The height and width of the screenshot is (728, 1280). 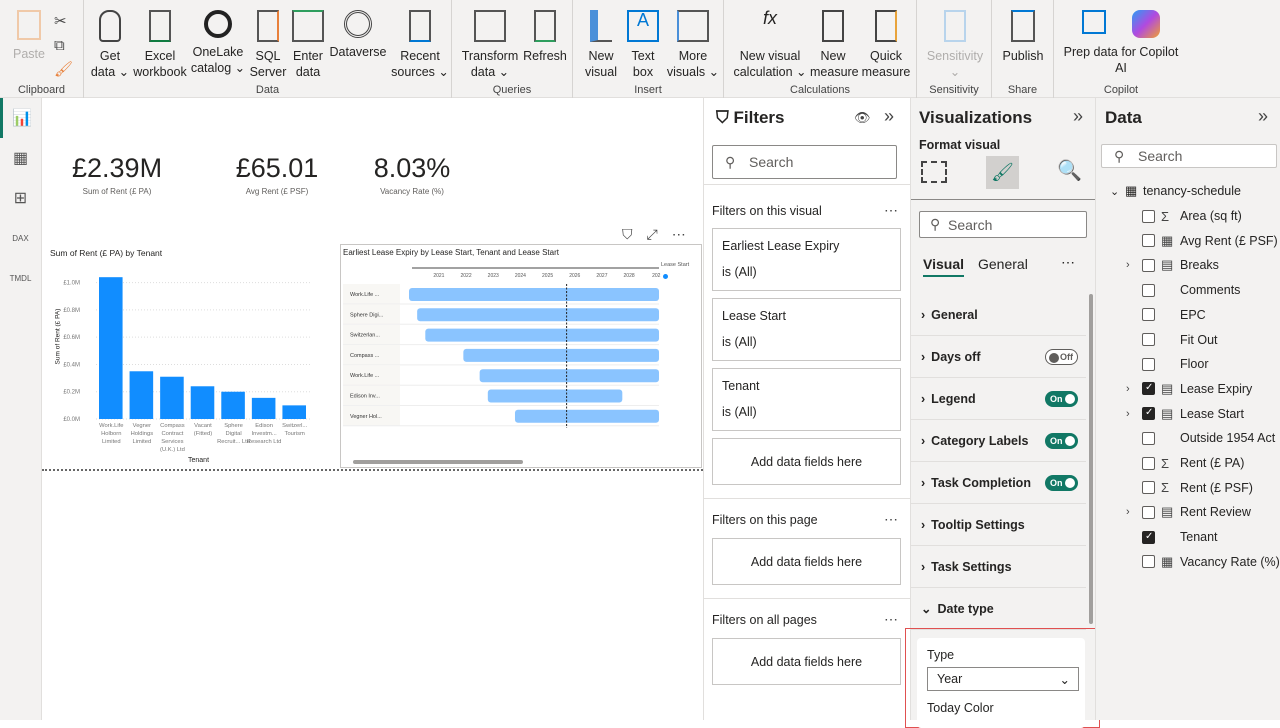 I want to click on kpi-card-vacancy: 8.03% Vacancy Rate (%), so click(x=412, y=174).